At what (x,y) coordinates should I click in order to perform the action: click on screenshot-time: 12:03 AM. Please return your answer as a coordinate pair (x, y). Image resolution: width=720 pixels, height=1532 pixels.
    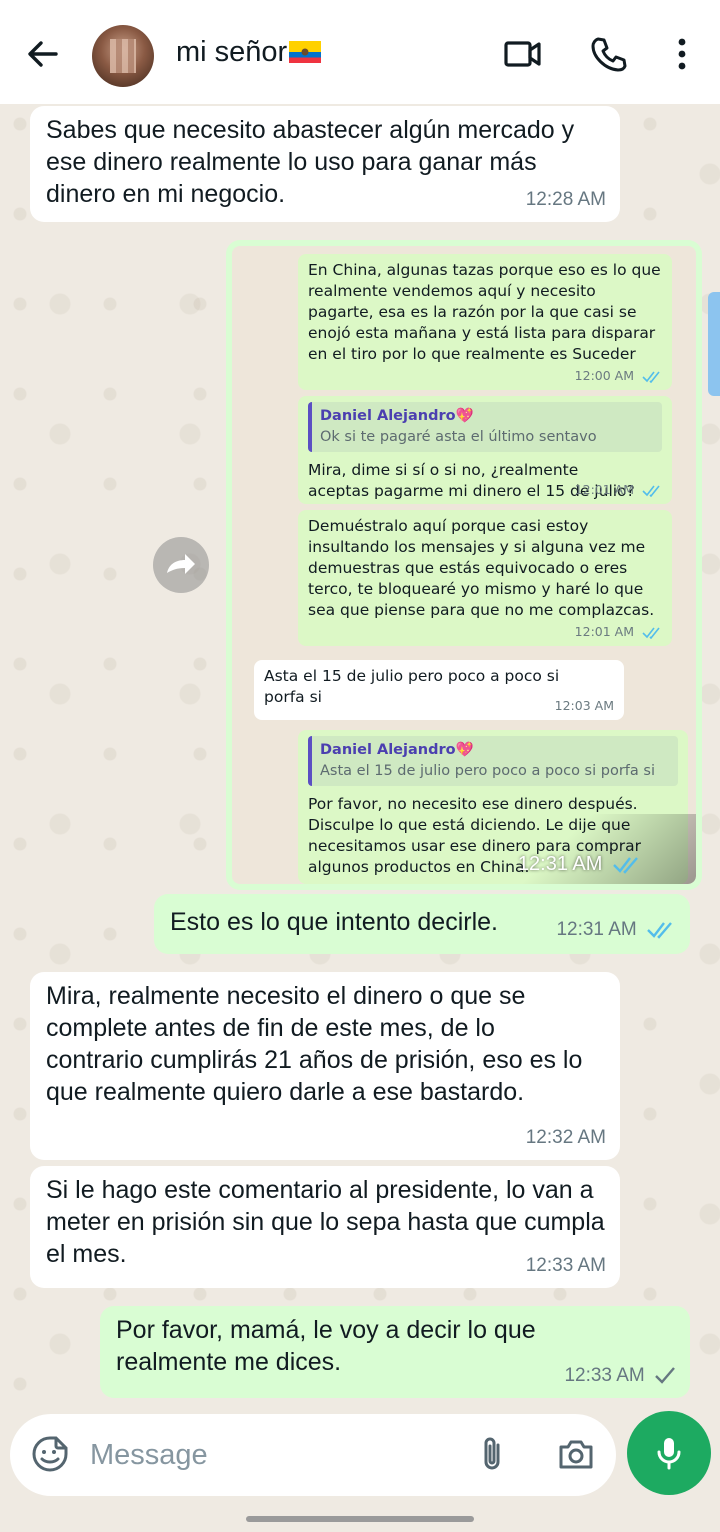
    Looking at the image, I should click on (584, 705).